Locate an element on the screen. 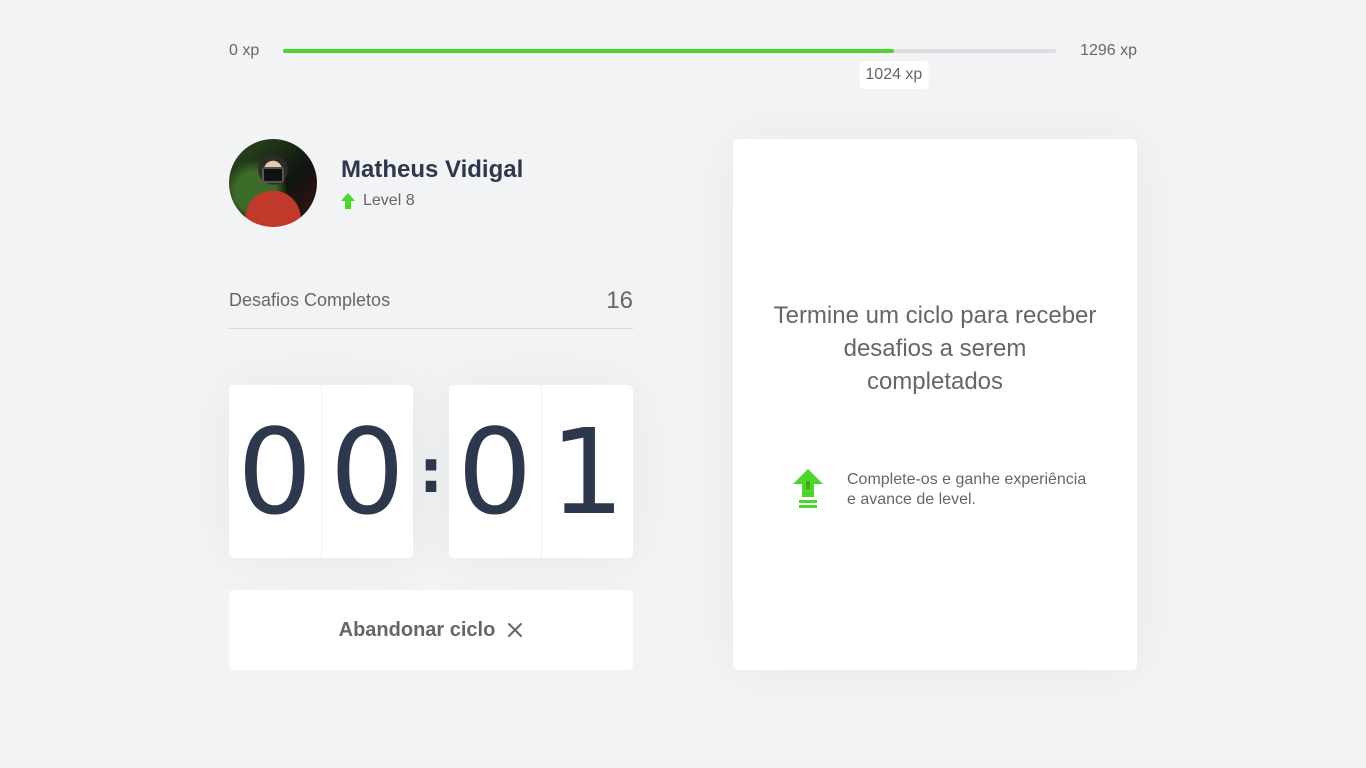  avatar is located at coordinates (273, 183).